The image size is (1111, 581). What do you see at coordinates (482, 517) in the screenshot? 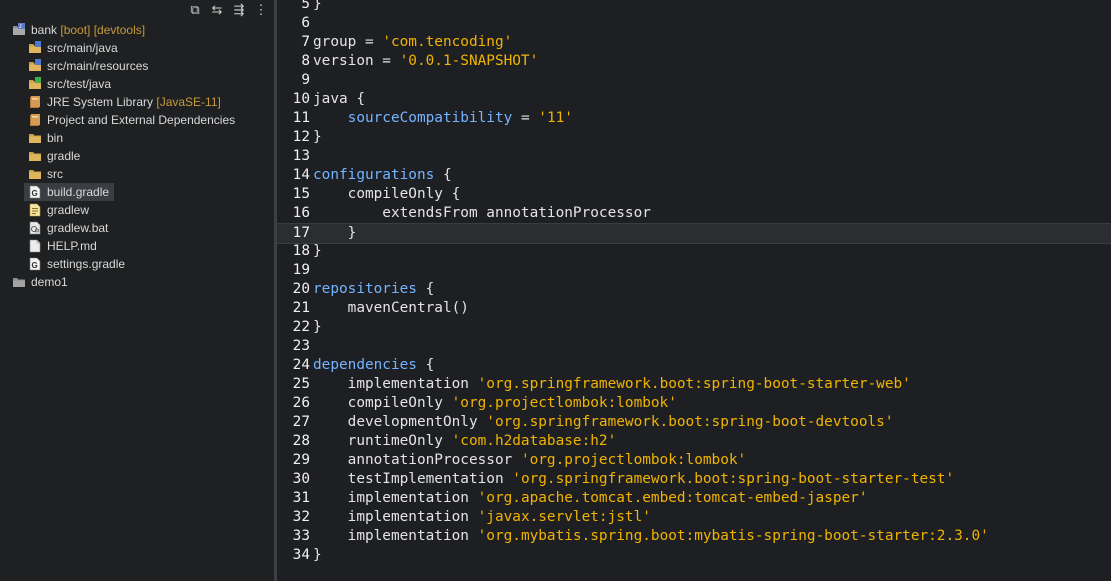
I see `code-text: implementation 'javax.servlet:jstl'` at bounding box center [482, 517].